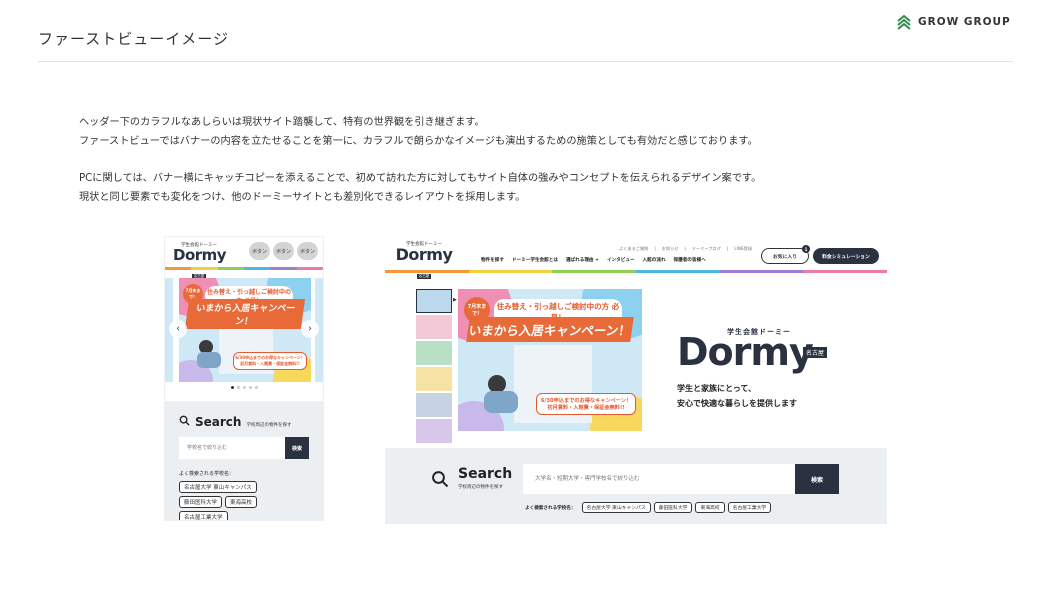  Describe the element at coordinates (654, 260) in the screenshot. I see `nav-item: 入館の流れ` at that location.